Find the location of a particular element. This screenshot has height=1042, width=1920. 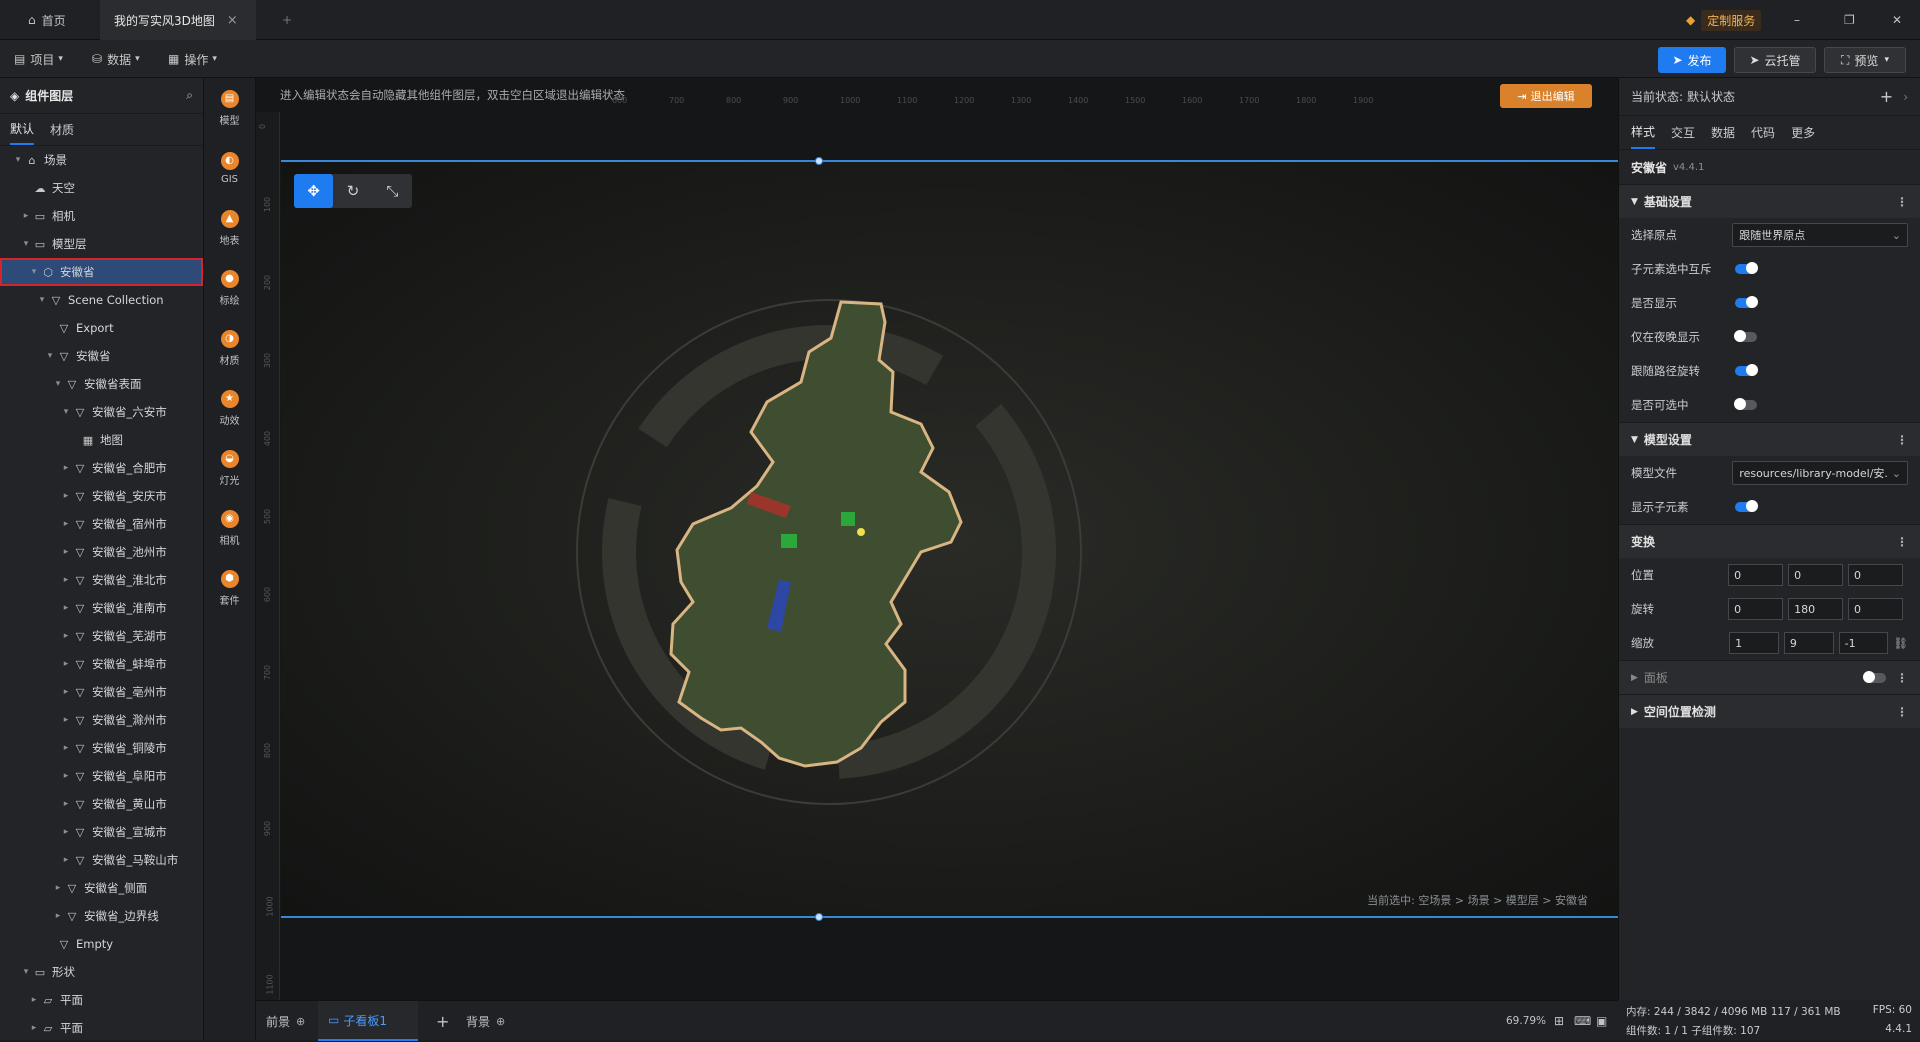

tool-material: ◑ 材质 is located at coordinates (229, 348).